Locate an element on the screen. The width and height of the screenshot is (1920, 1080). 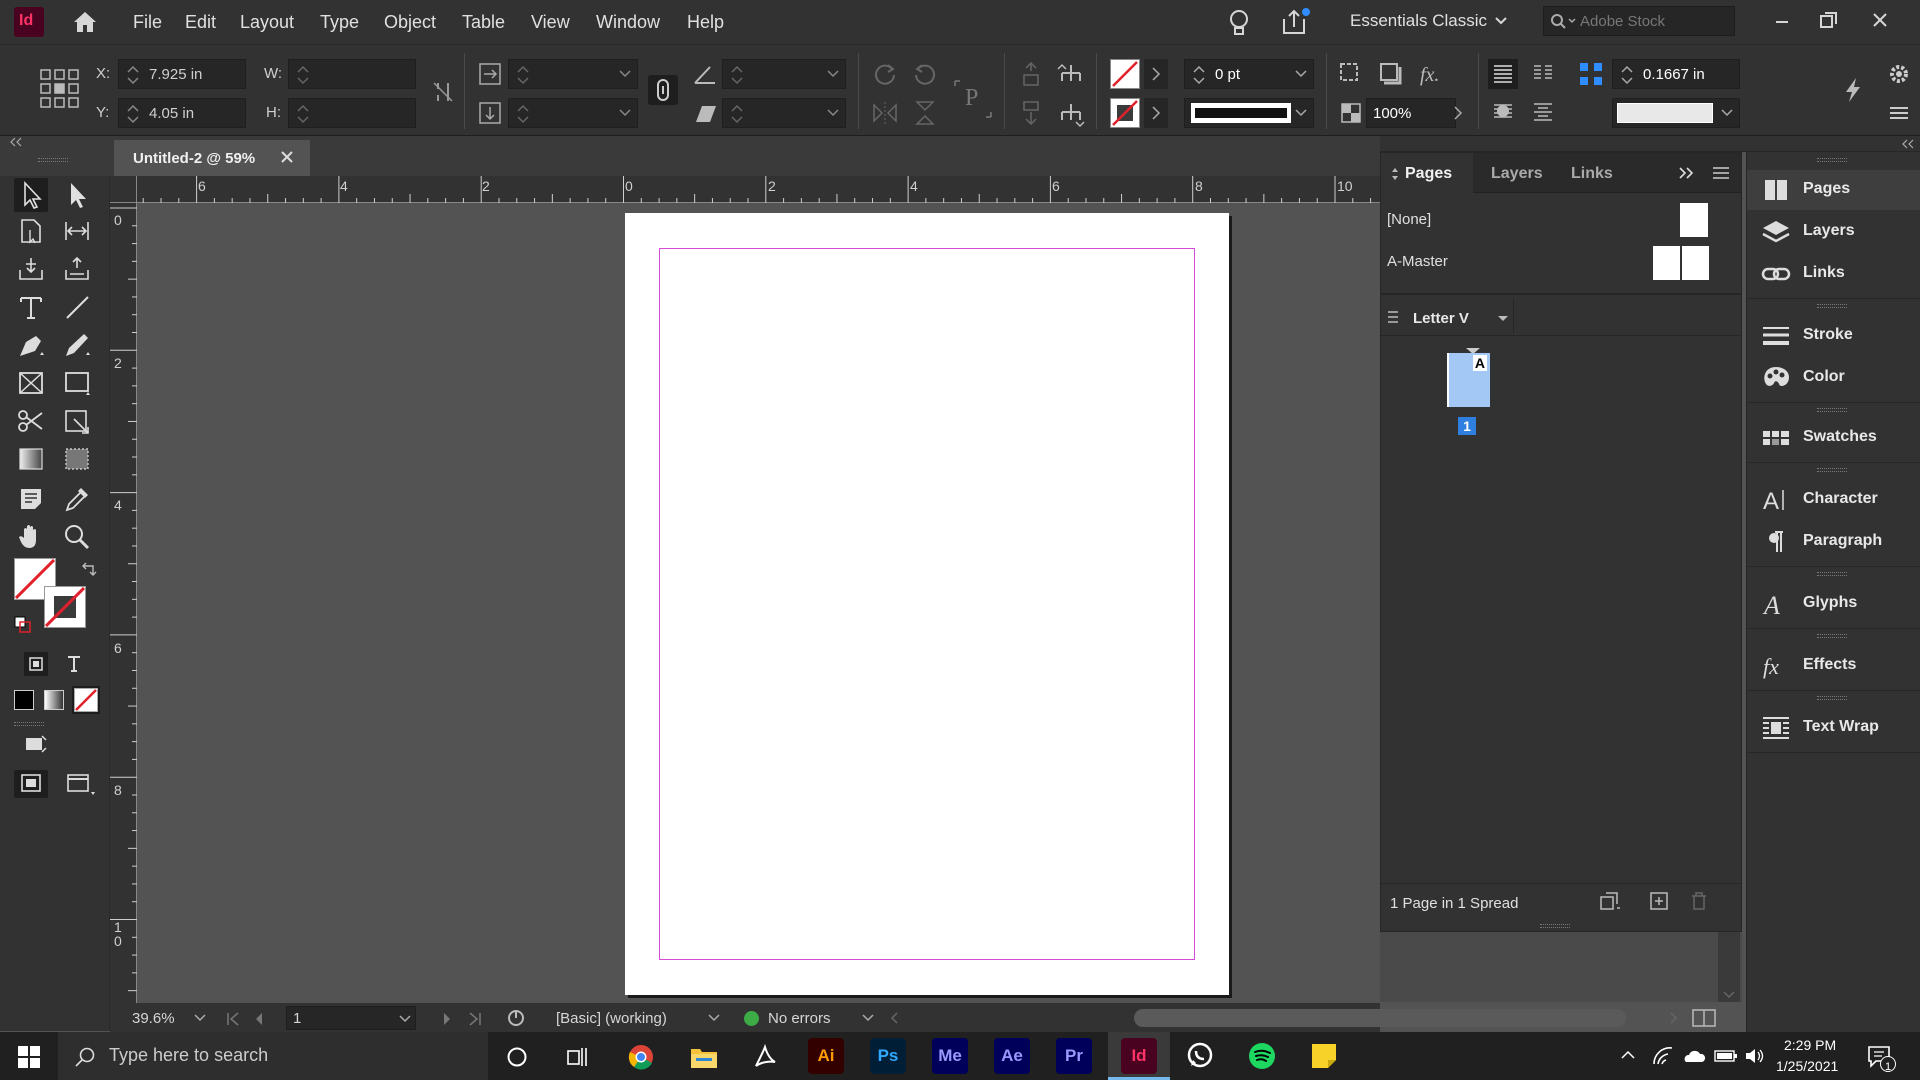
dock-stroke: Stroke is located at coordinates (1833, 336).